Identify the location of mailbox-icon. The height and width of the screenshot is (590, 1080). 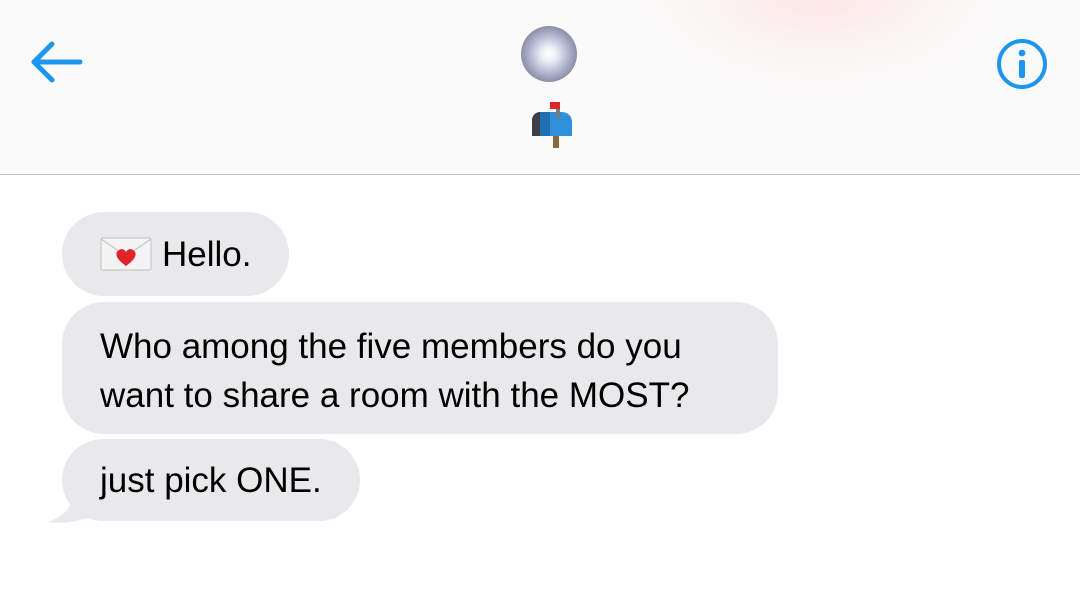
(552, 125).